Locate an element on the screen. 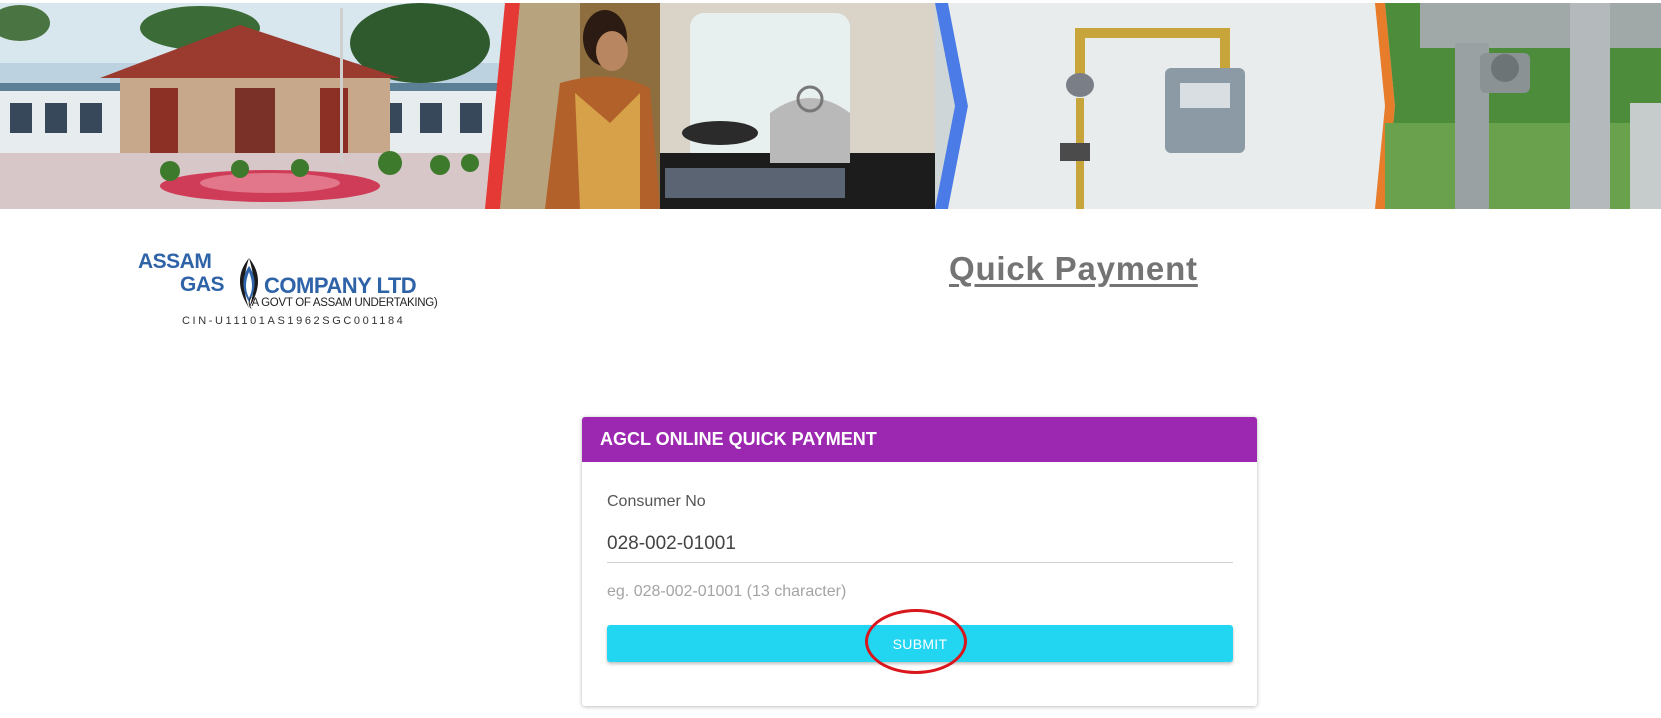 This screenshot has width=1661, height=718. gas-pipeline-valve-photo is located at coordinates (1523, 106).